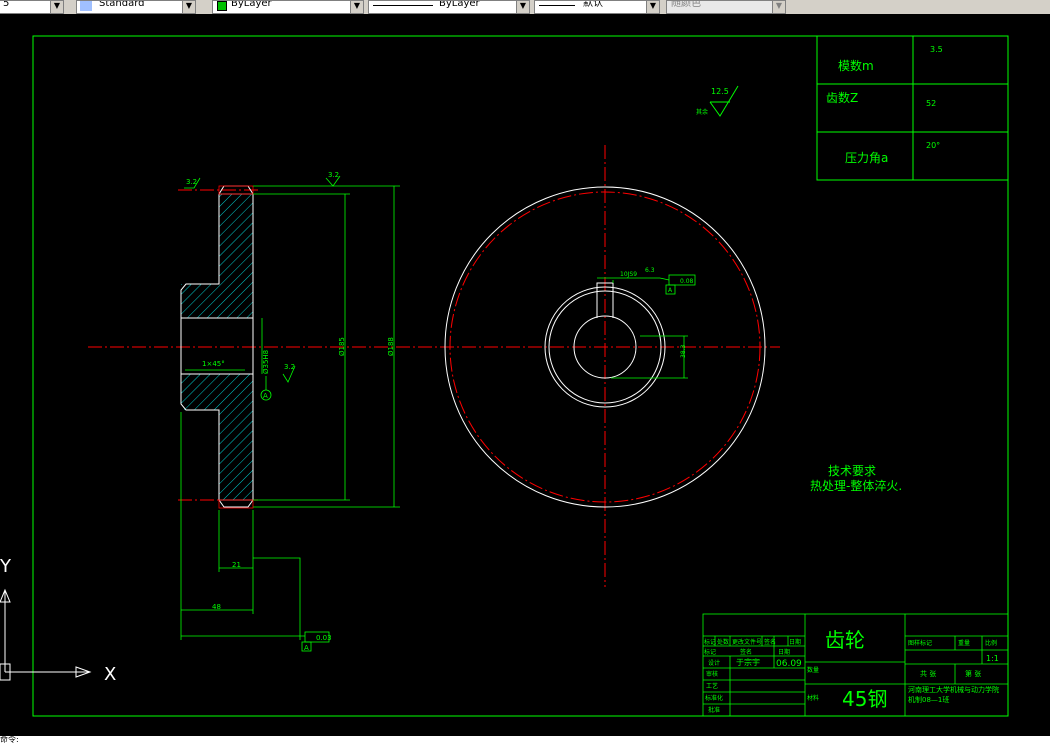  Describe the element at coordinates (191, 182) in the screenshot. I see `roughness-left-label: 3.2` at that location.